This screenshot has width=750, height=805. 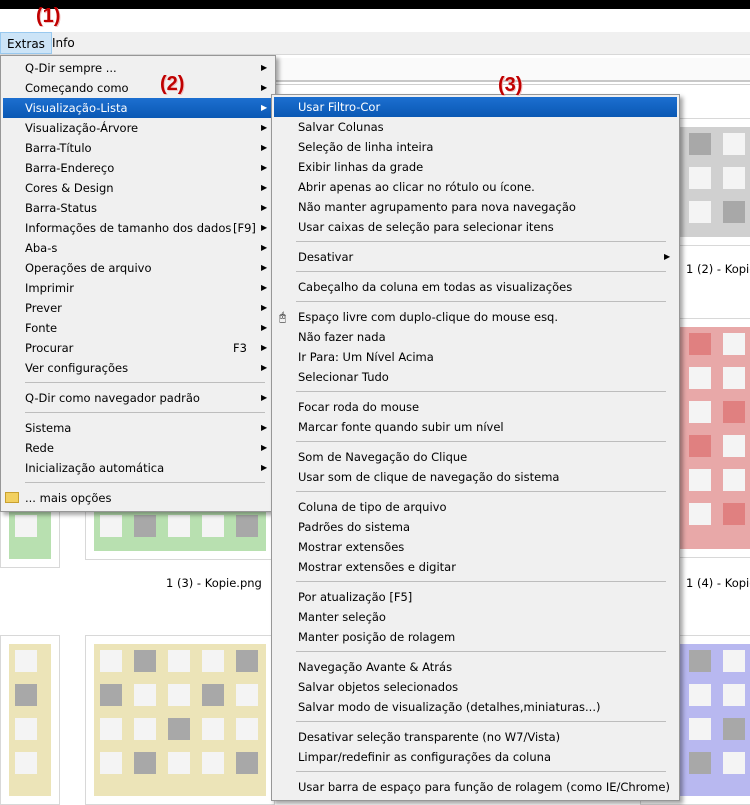 I want to click on menu-item-label: Exibir linhas da grade, so click(x=361, y=167).